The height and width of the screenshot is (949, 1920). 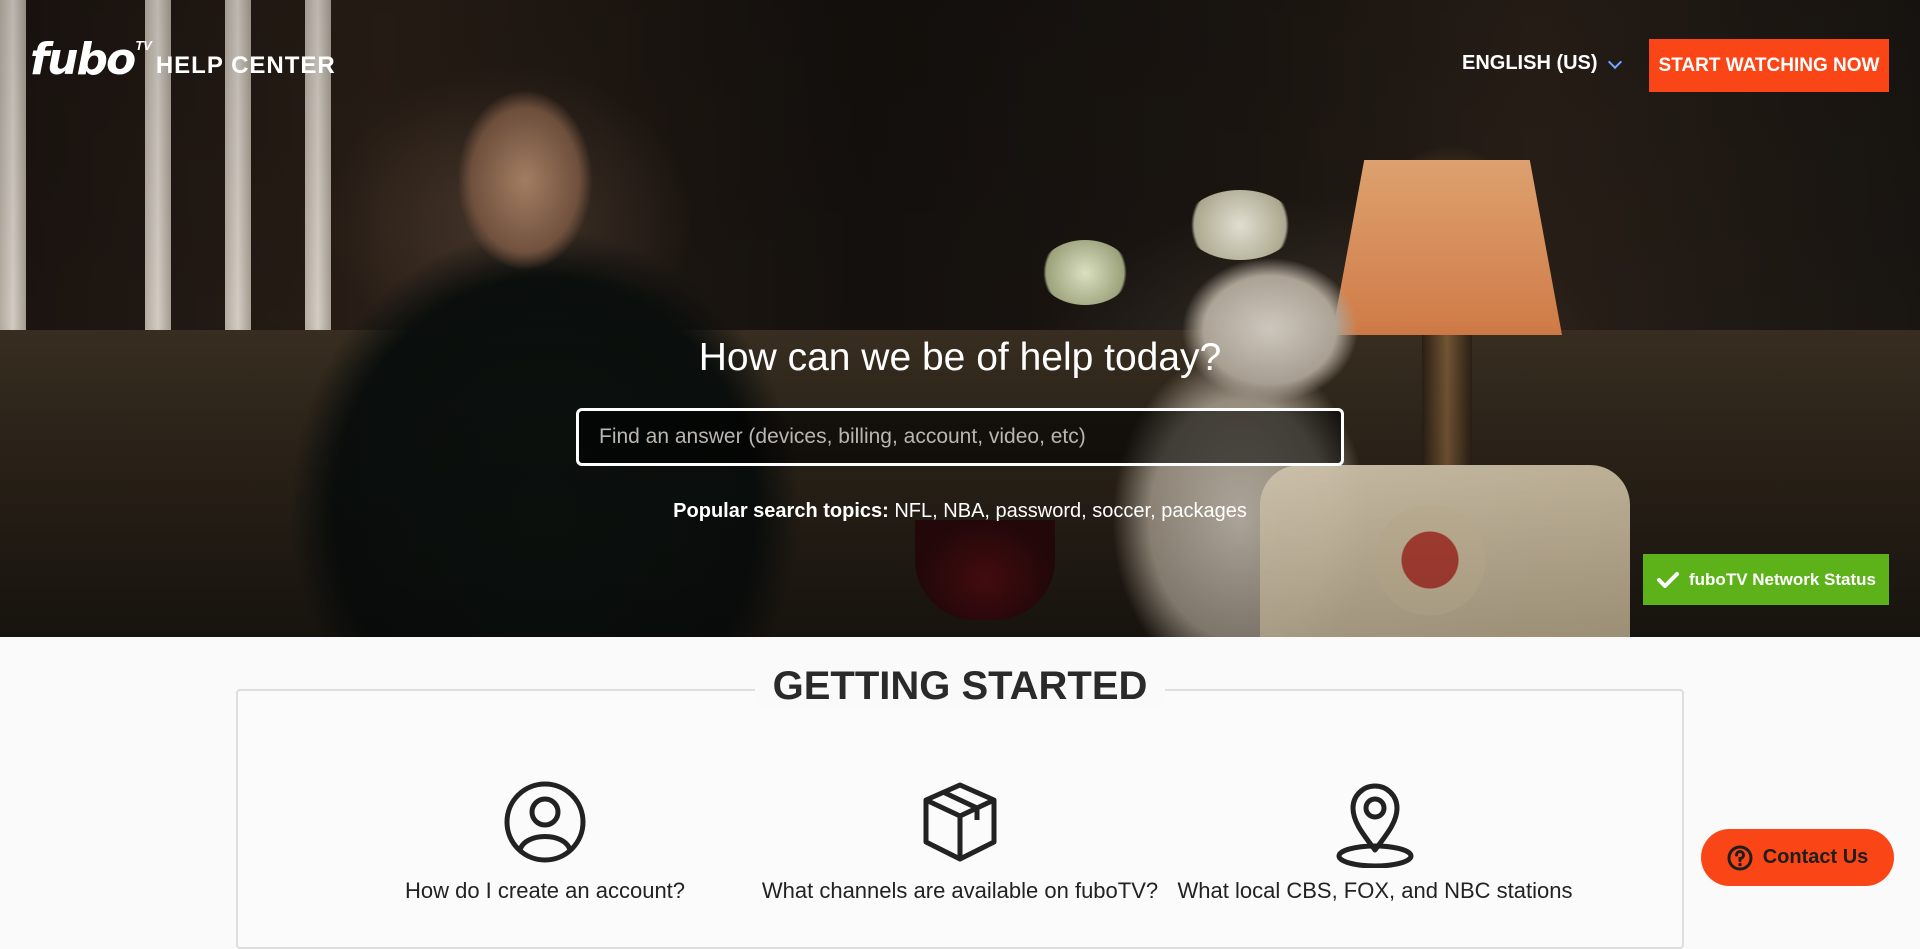 I want to click on card-label: What local CBS, FOX, and NBC stations, so click(x=1375, y=890).